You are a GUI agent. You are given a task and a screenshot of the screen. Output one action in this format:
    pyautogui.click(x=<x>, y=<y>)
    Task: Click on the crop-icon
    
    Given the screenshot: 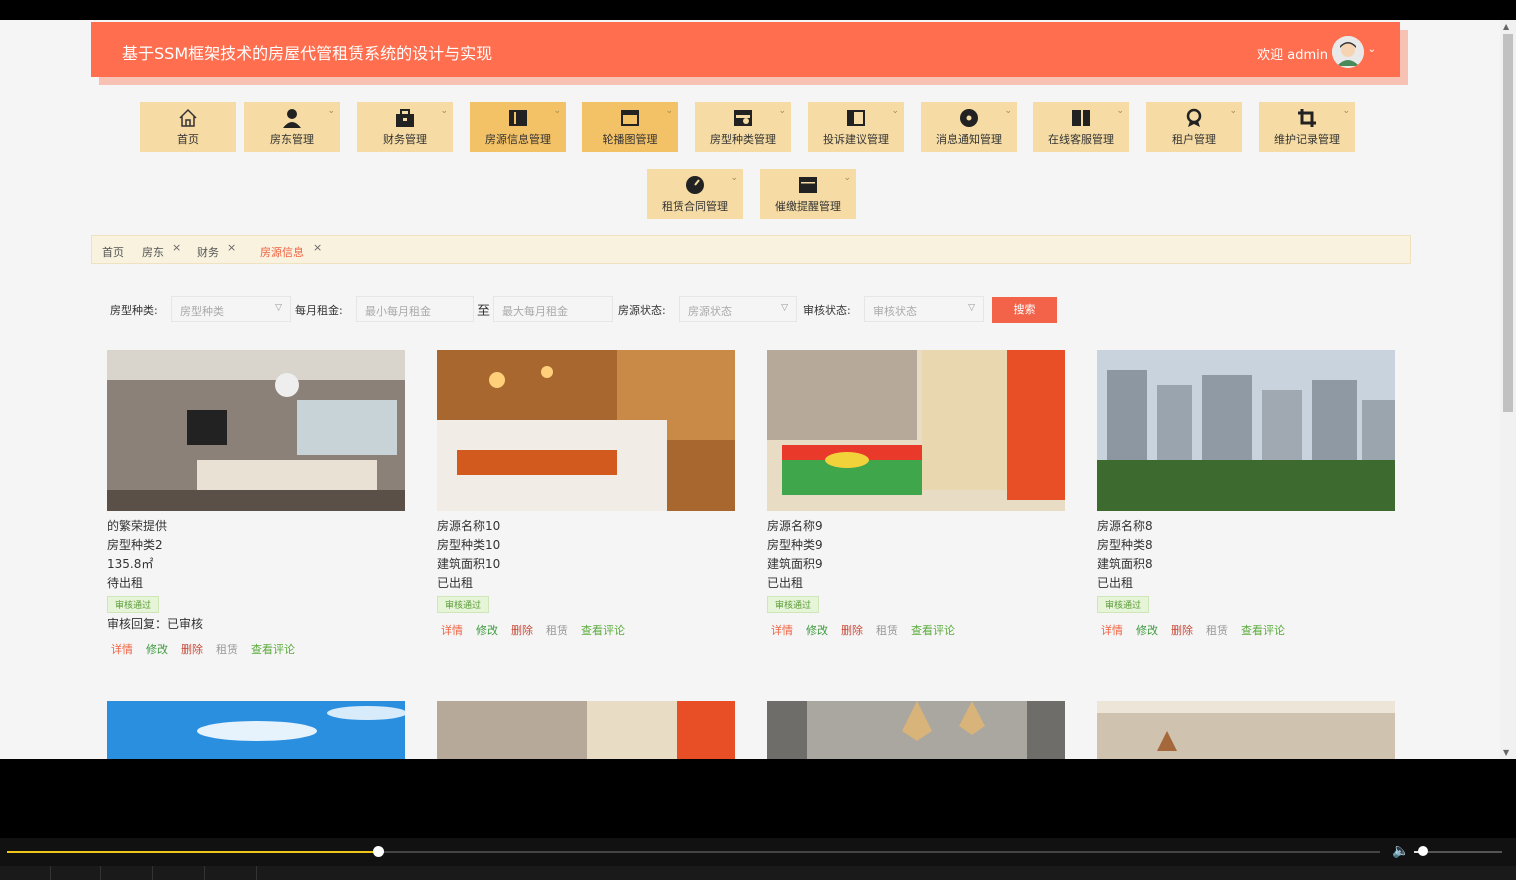 What is the action you would take?
    pyautogui.click(x=1307, y=118)
    